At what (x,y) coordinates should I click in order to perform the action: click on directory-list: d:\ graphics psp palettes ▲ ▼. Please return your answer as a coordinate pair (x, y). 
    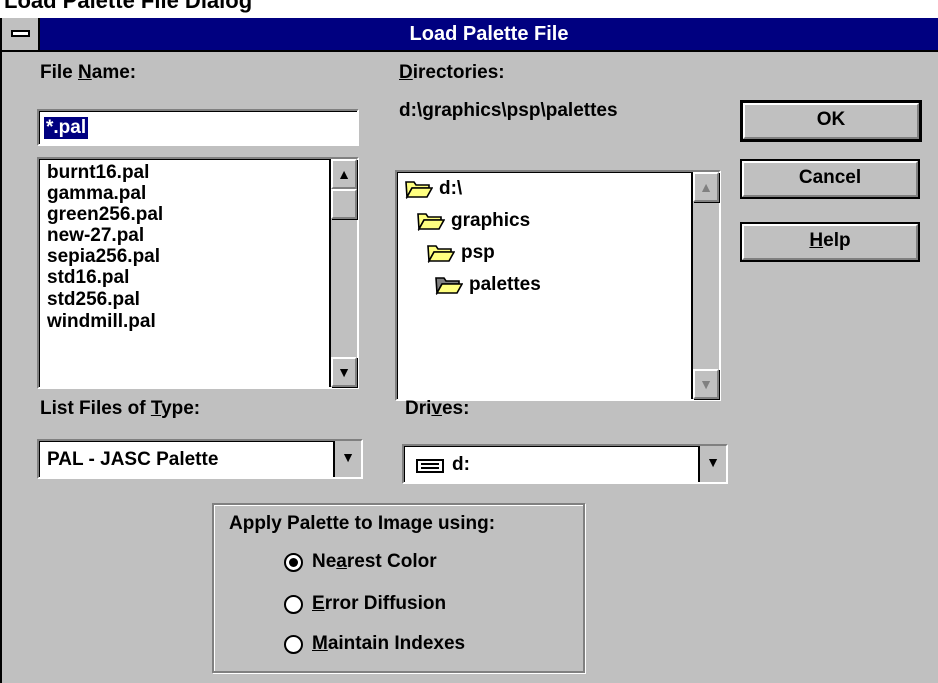
    Looking at the image, I should click on (558, 285).